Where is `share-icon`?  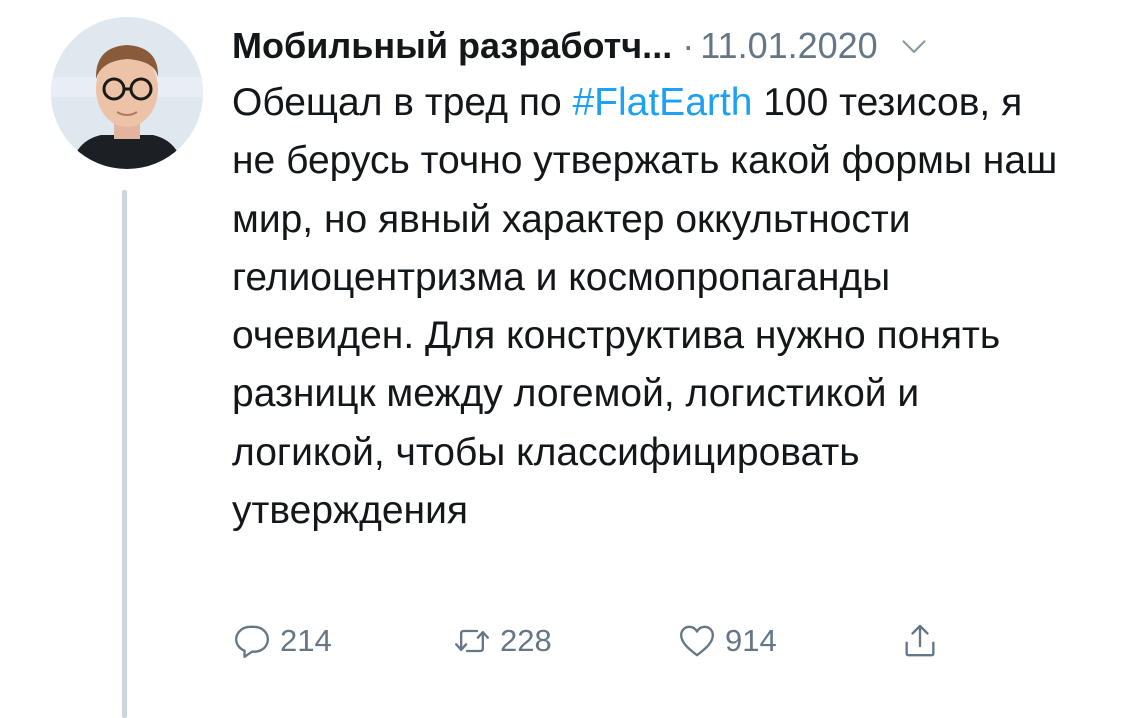
share-icon is located at coordinates (920, 640).